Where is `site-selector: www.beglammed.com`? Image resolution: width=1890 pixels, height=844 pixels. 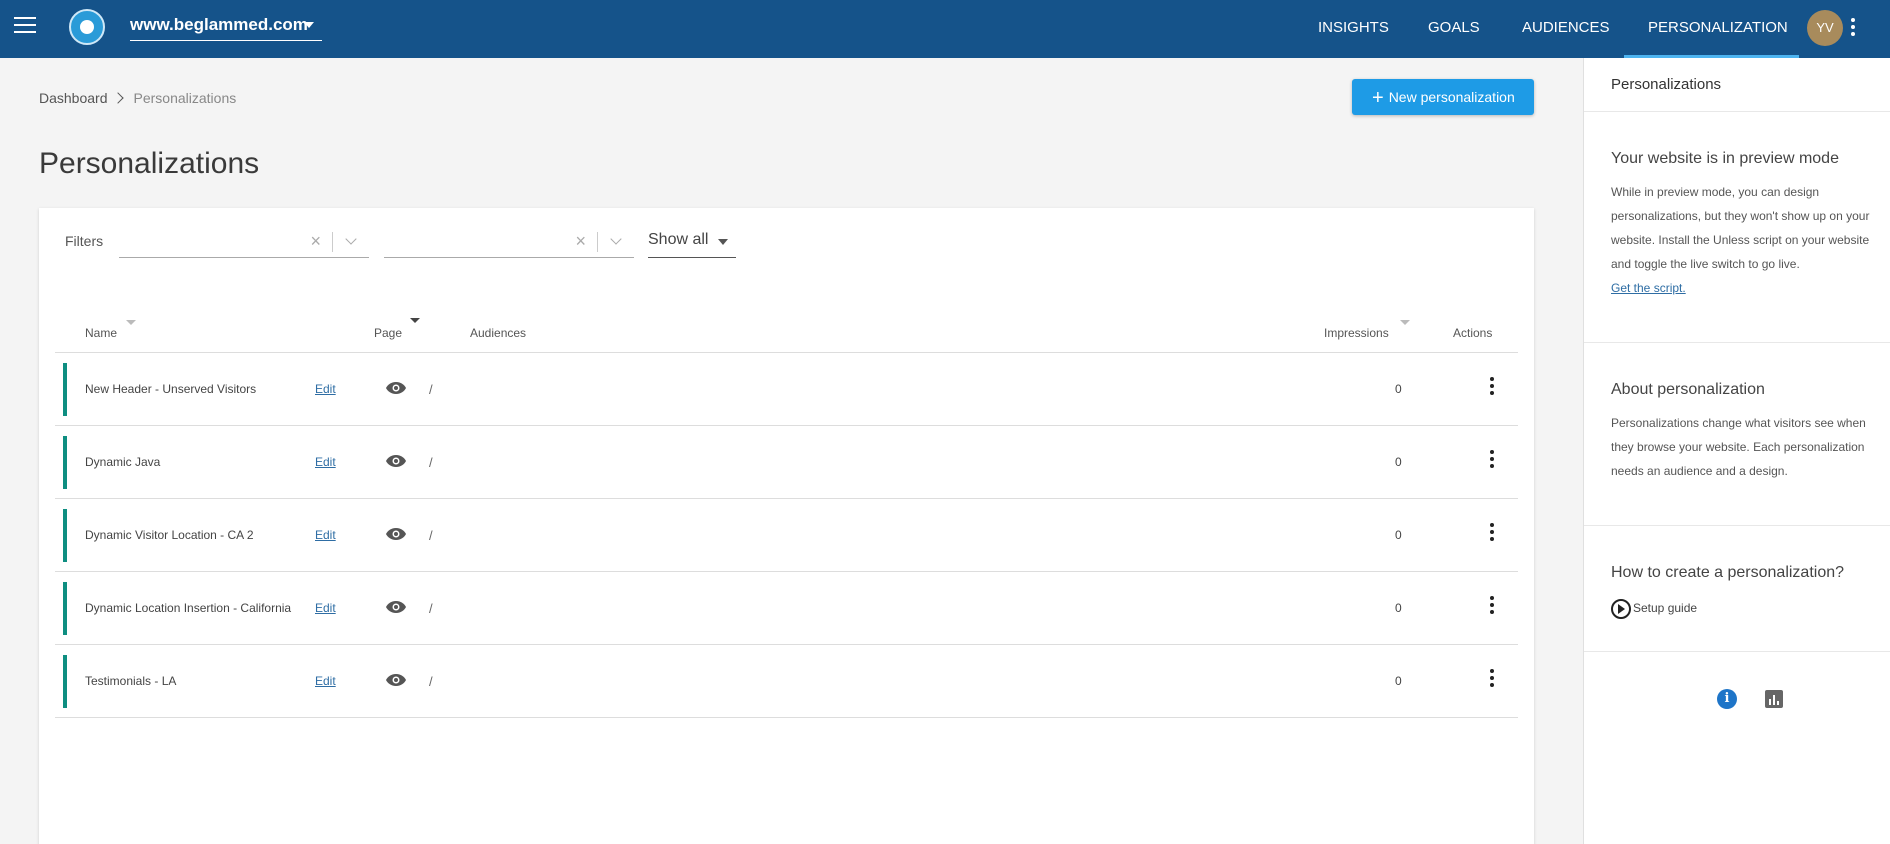 site-selector: www.beglammed.com is located at coordinates (226, 27).